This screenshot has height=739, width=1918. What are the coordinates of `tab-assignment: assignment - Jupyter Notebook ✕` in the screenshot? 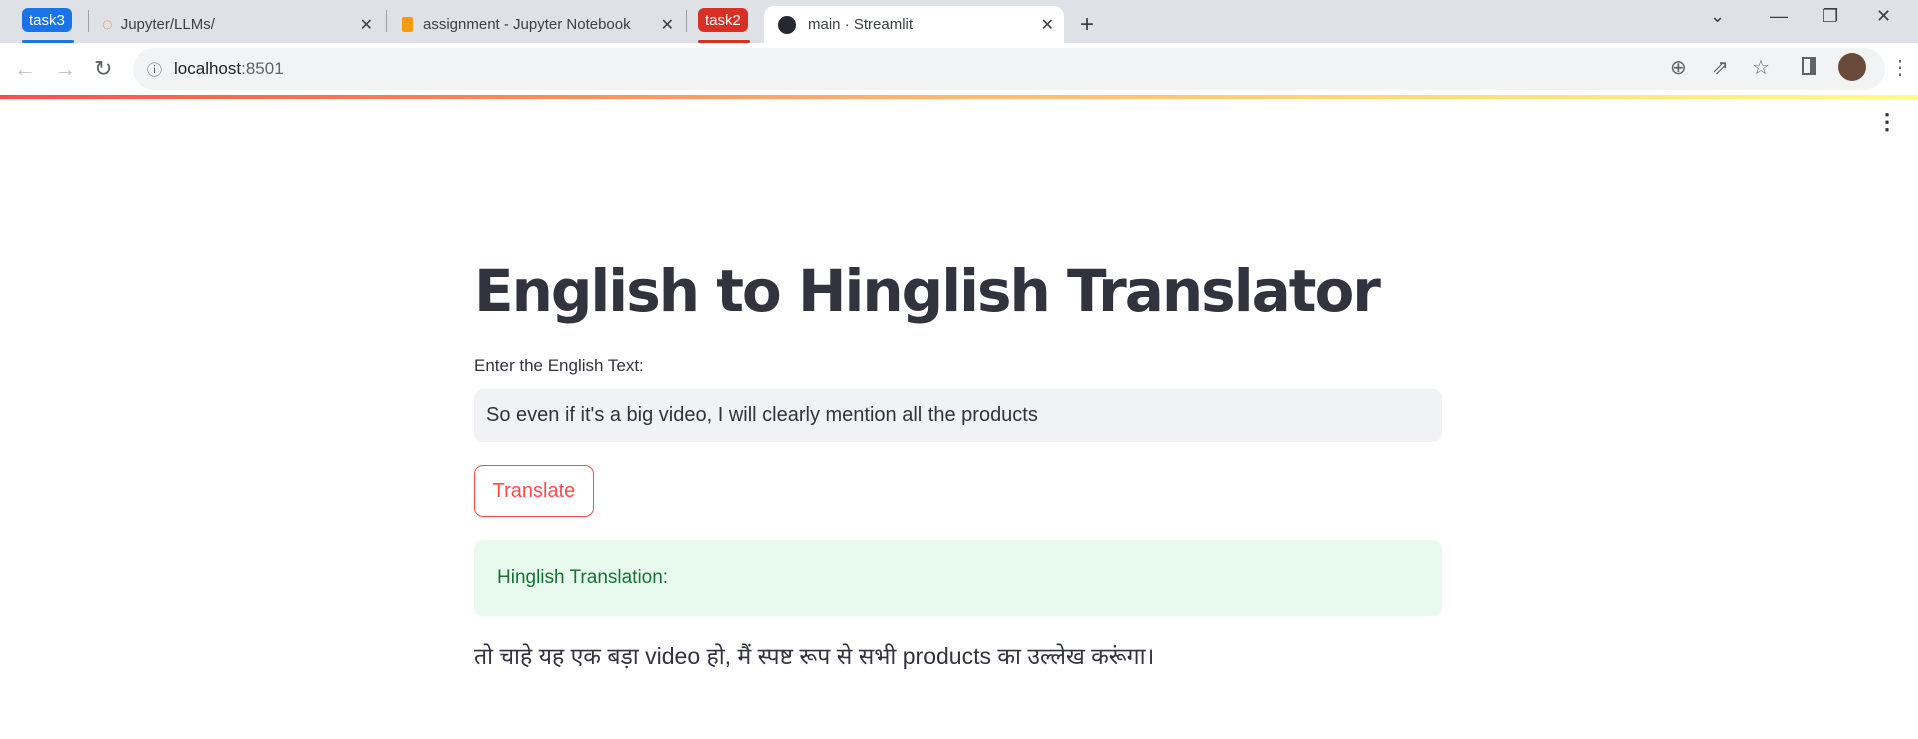 It's located at (540, 24).